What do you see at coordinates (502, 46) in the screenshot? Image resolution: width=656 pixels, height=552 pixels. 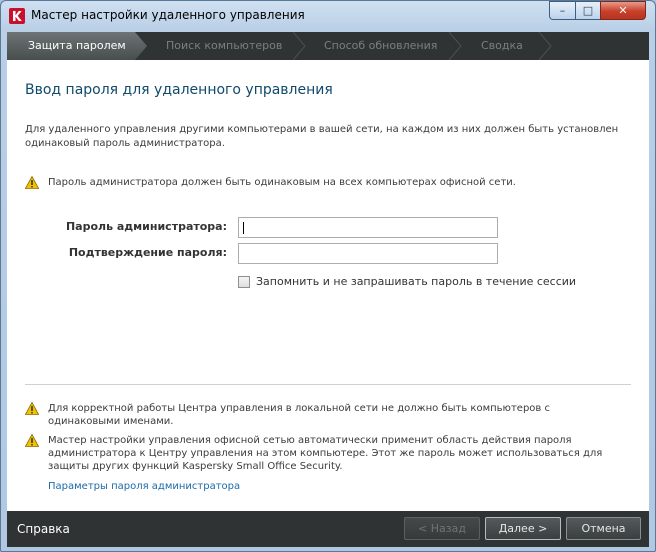 I see `tab-summary: Сводка` at bounding box center [502, 46].